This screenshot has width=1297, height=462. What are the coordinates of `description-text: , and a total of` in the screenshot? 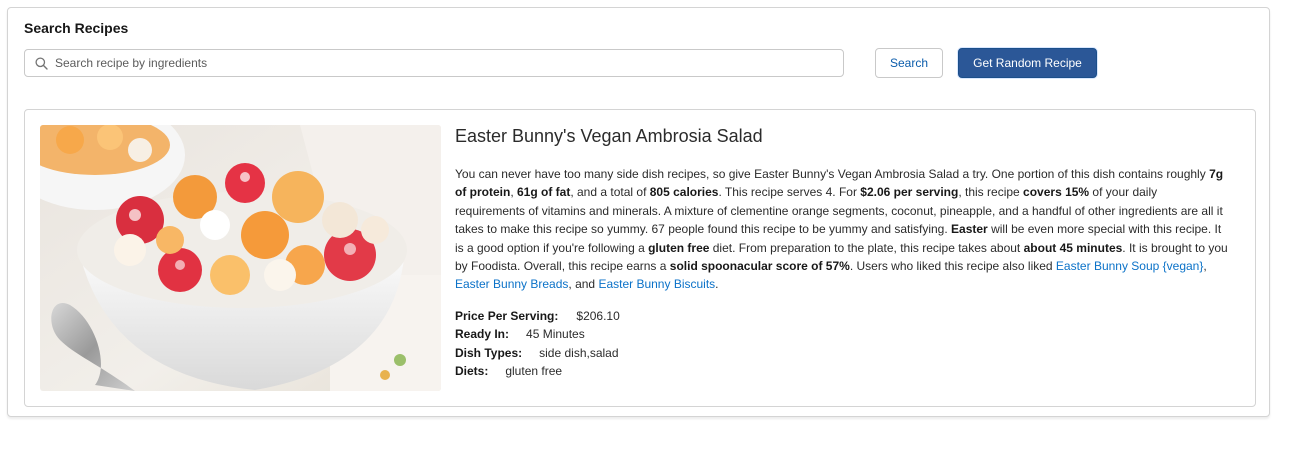 It's located at (610, 192).